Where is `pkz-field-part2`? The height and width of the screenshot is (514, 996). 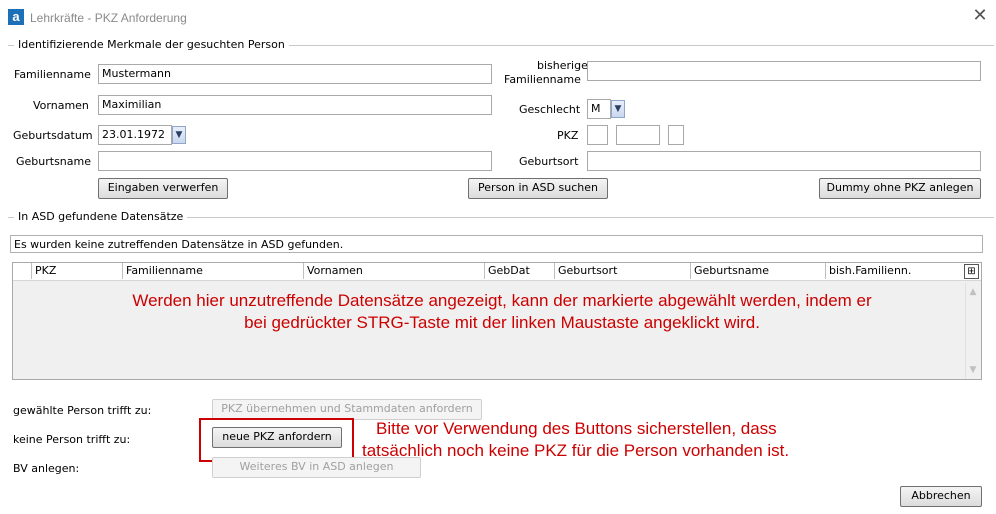
pkz-field-part2 is located at coordinates (638, 135).